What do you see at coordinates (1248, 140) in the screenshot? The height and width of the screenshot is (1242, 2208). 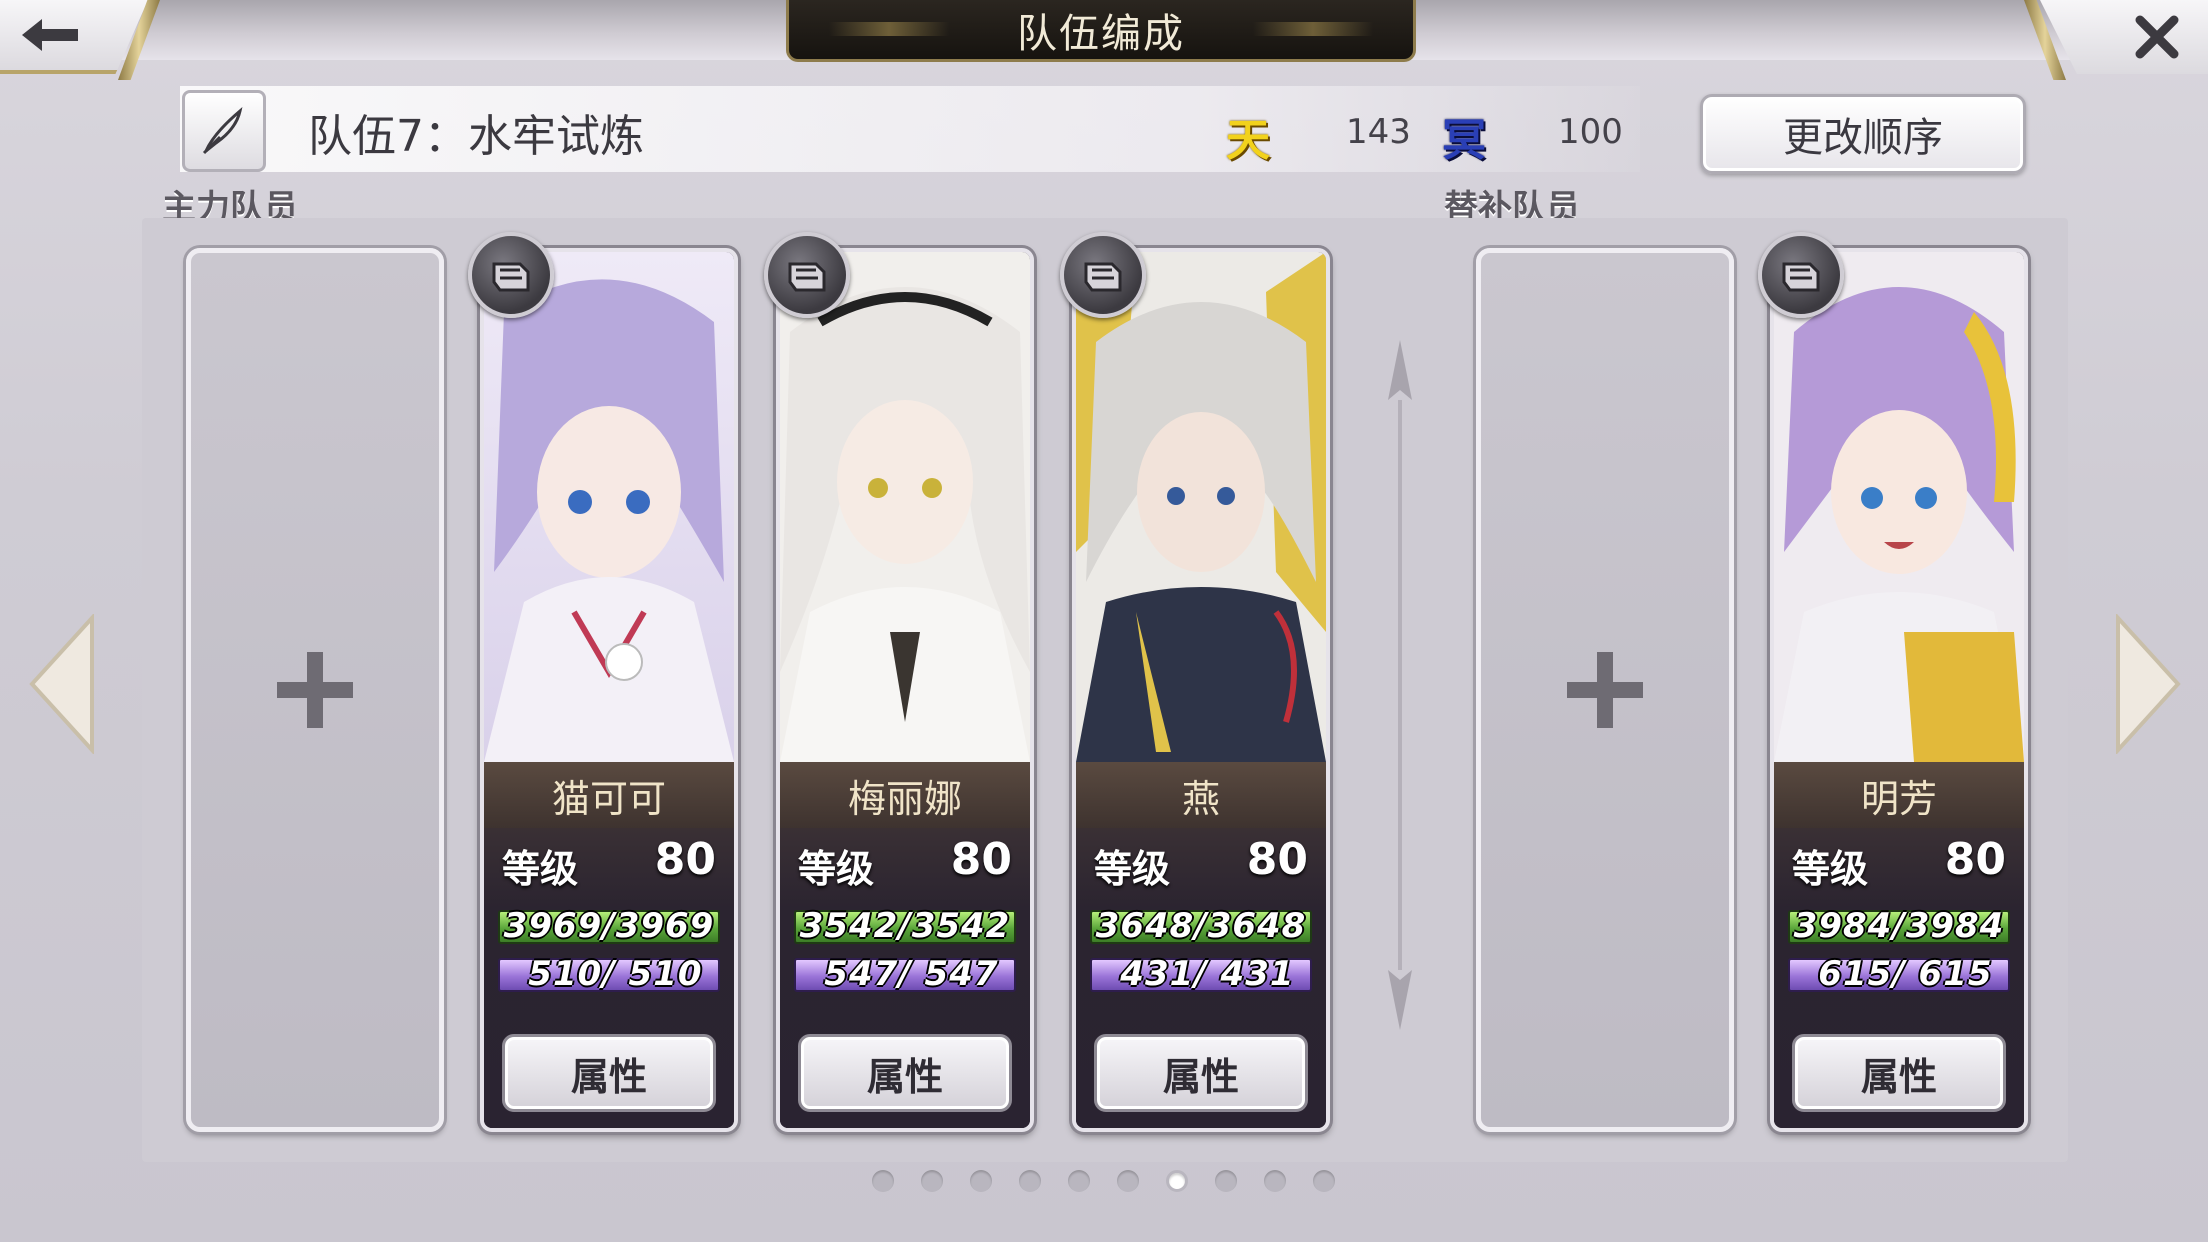 I see `heaven-icon: 天` at bounding box center [1248, 140].